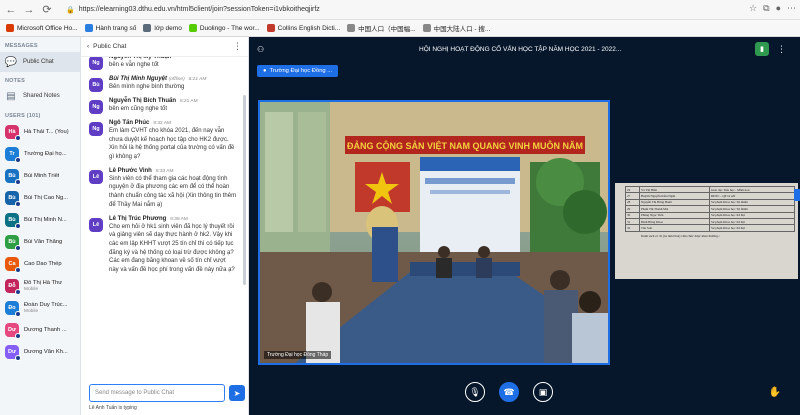 The height and width of the screenshot is (415, 800). Describe the element at coordinates (13, 353) in the screenshot. I see `avatar: Dư` at that location.